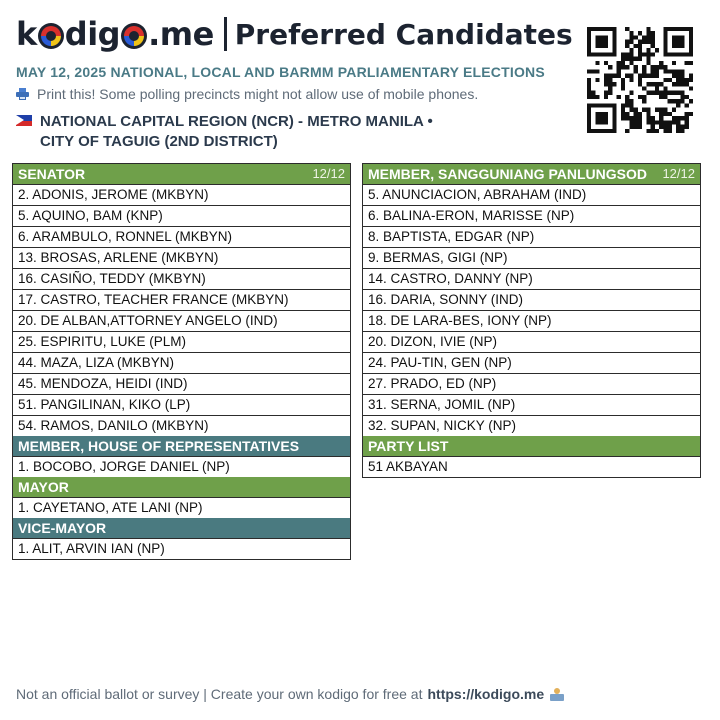 The height and width of the screenshot is (720, 720). I want to click on candidate-row: 27. PRADO, ED (NP), so click(531, 384).